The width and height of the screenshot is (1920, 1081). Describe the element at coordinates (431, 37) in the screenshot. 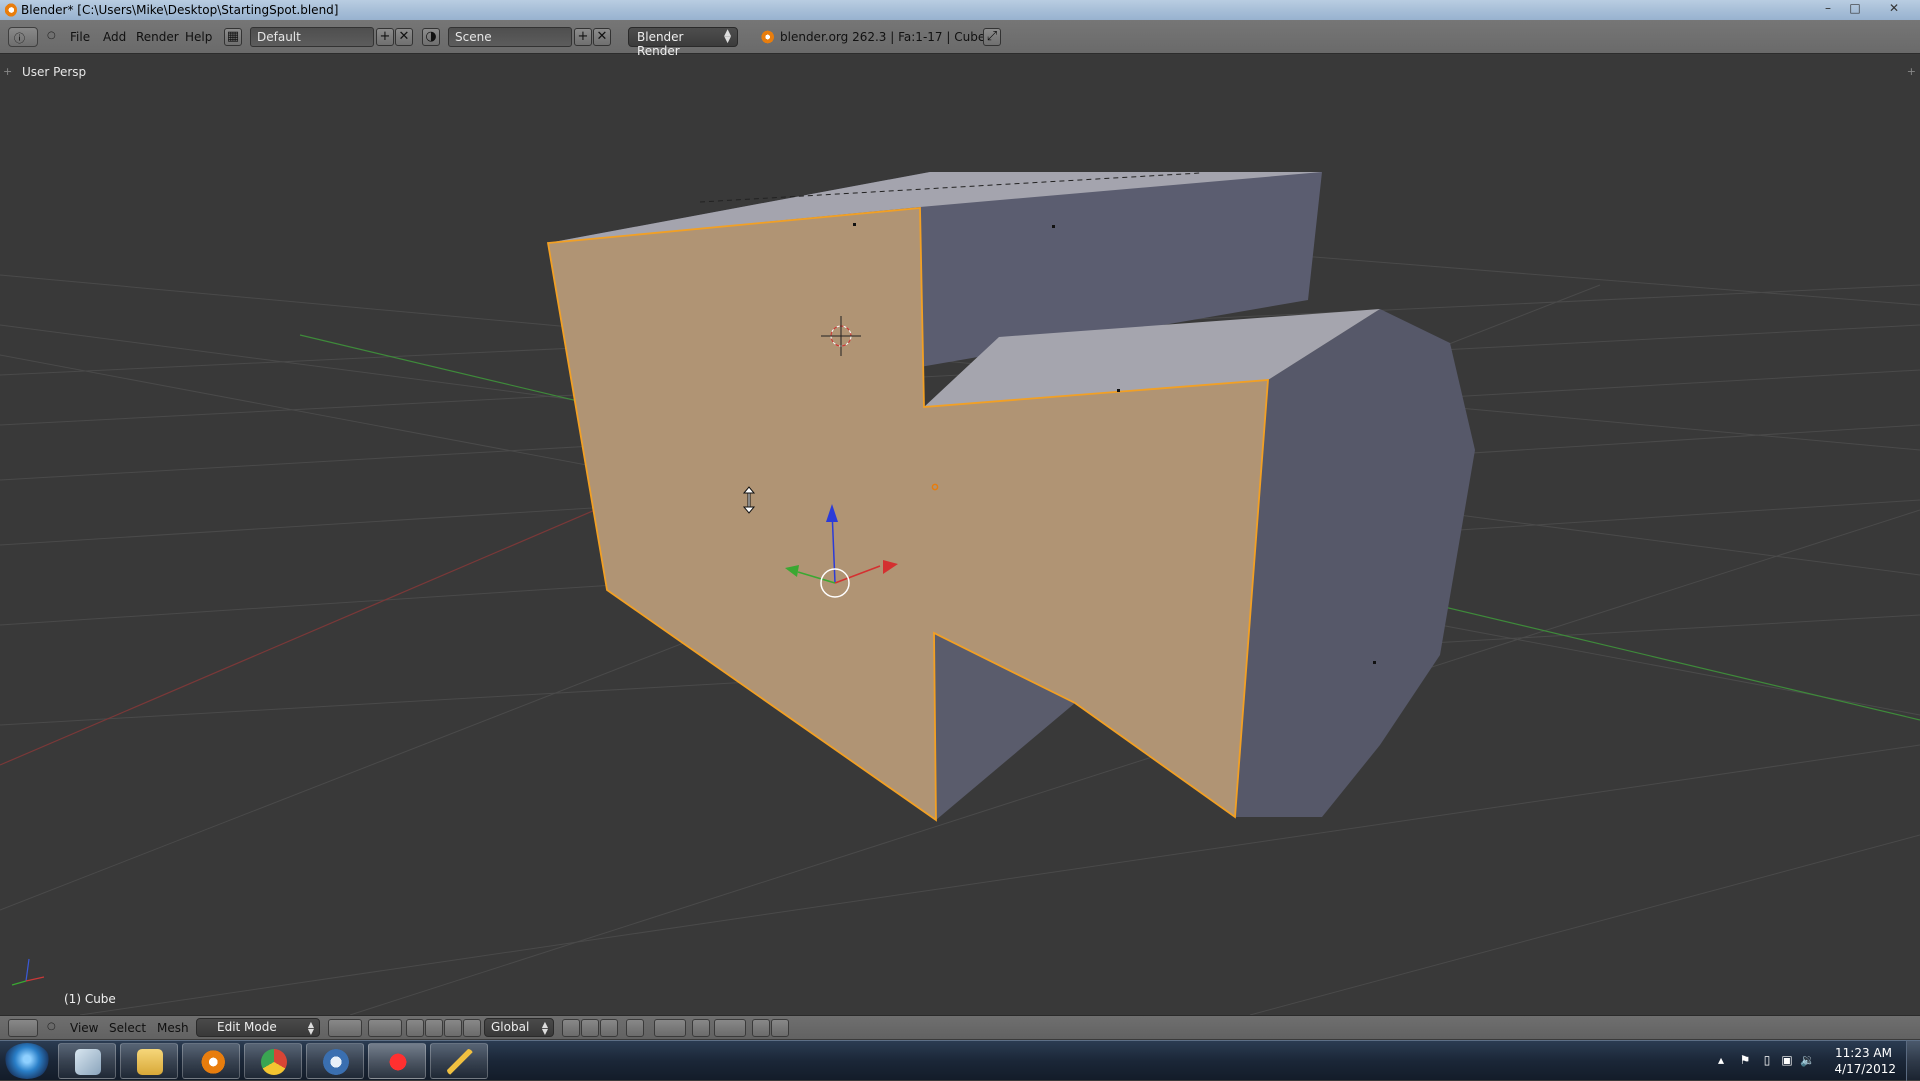

I see `scene-icon: ◑` at that location.